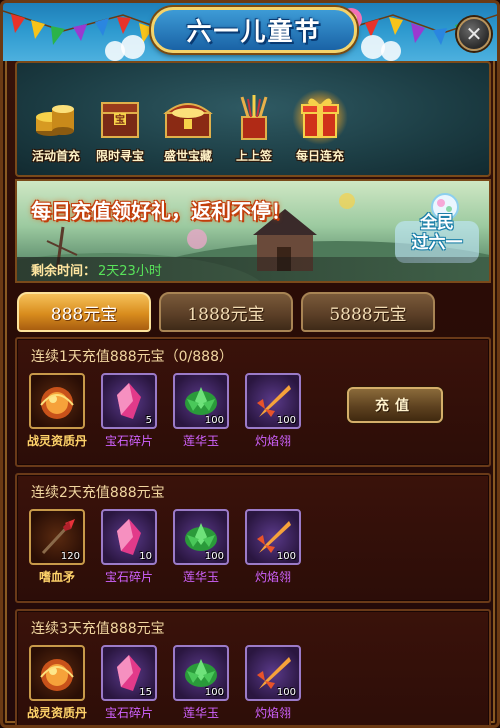  I want to click on activity-label: 上上签, so click(253, 156).